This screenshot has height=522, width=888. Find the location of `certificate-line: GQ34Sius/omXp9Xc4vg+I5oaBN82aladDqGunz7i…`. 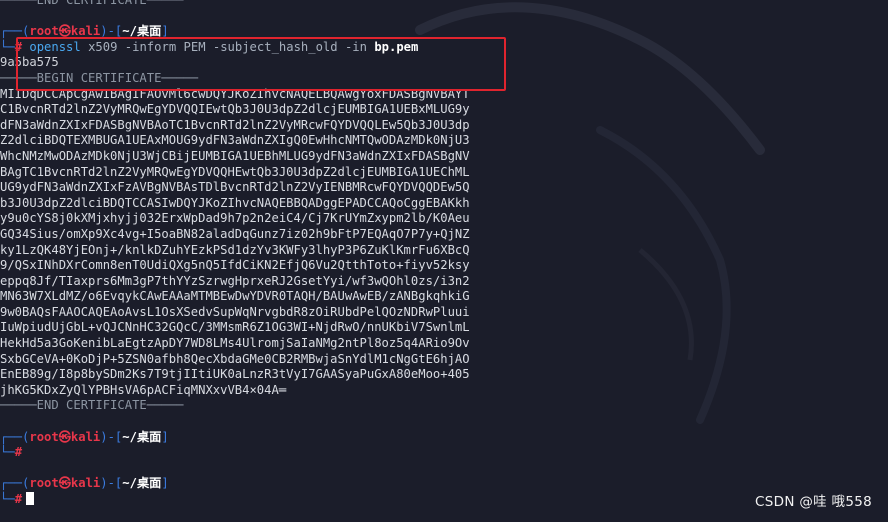

certificate-line: GQ34Sius/omXp9Xc4vg+I5oaBN82aladDqGunz7i… is located at coordinates (235, 233).